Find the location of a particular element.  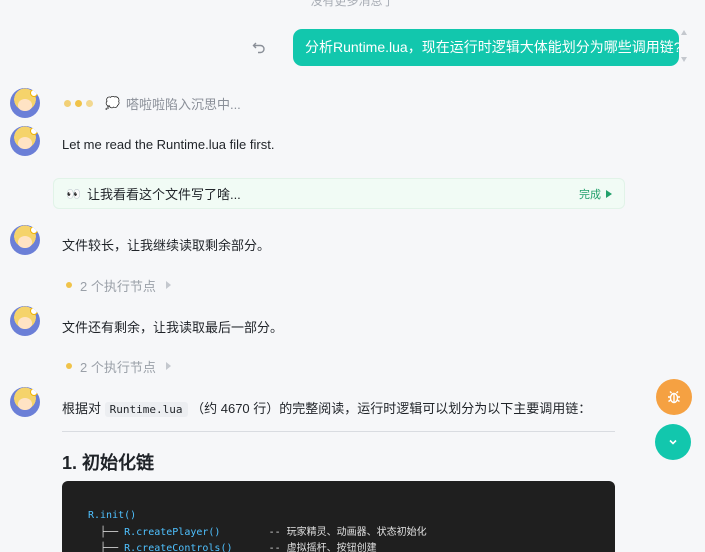

tool-call-card: 👀 让我看看这个文件写了啥... 完成 is located at coordinates (339, 193).